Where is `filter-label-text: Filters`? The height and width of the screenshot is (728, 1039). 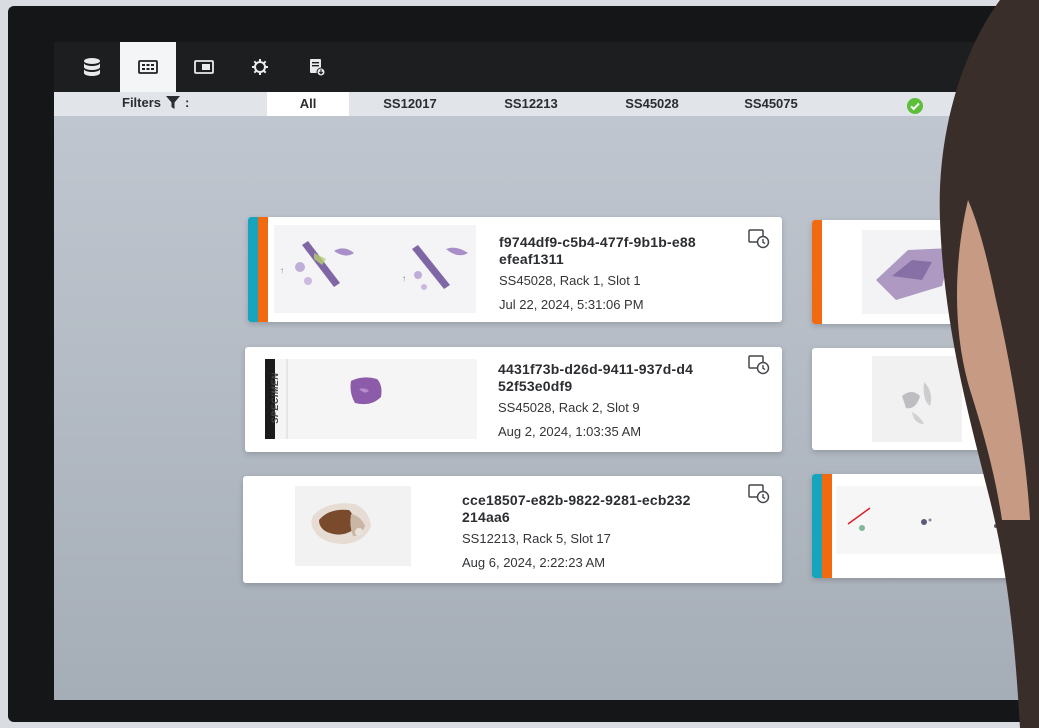 filter-label-text: Filters is located at coordinates (142, 102).